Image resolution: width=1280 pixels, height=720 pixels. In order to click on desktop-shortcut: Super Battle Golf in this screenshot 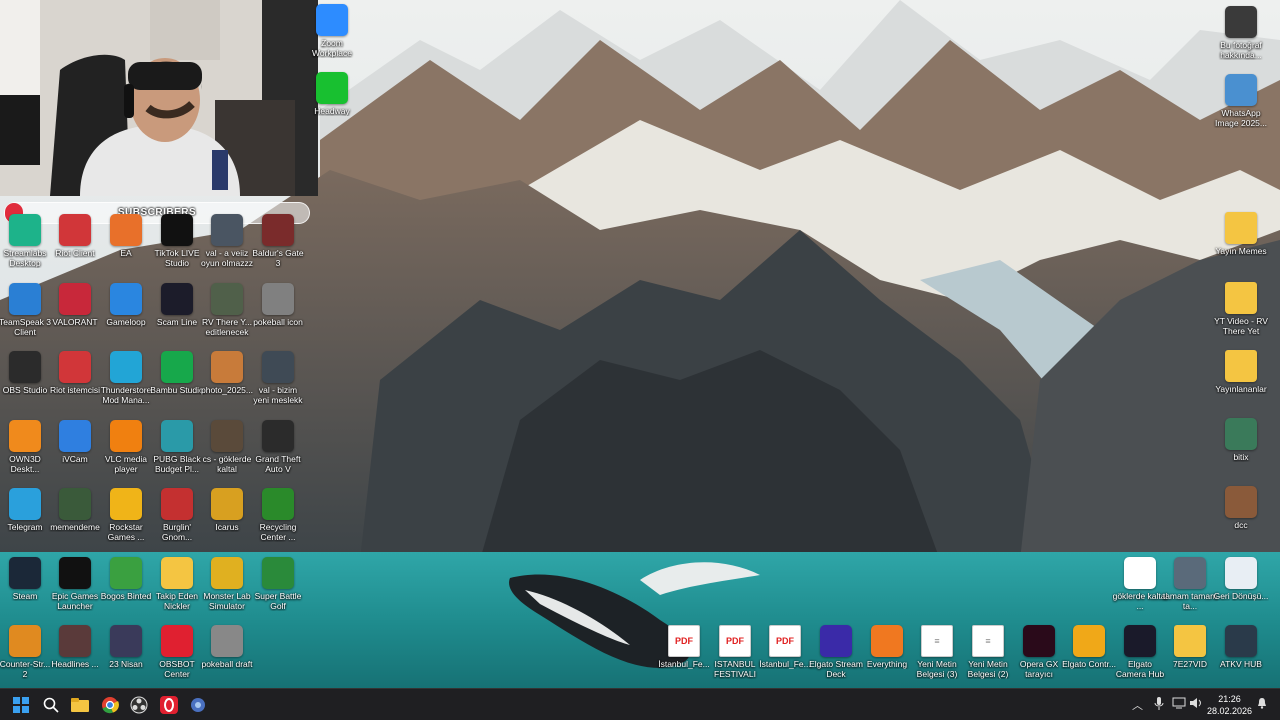, I will do `click(278, 586)`.